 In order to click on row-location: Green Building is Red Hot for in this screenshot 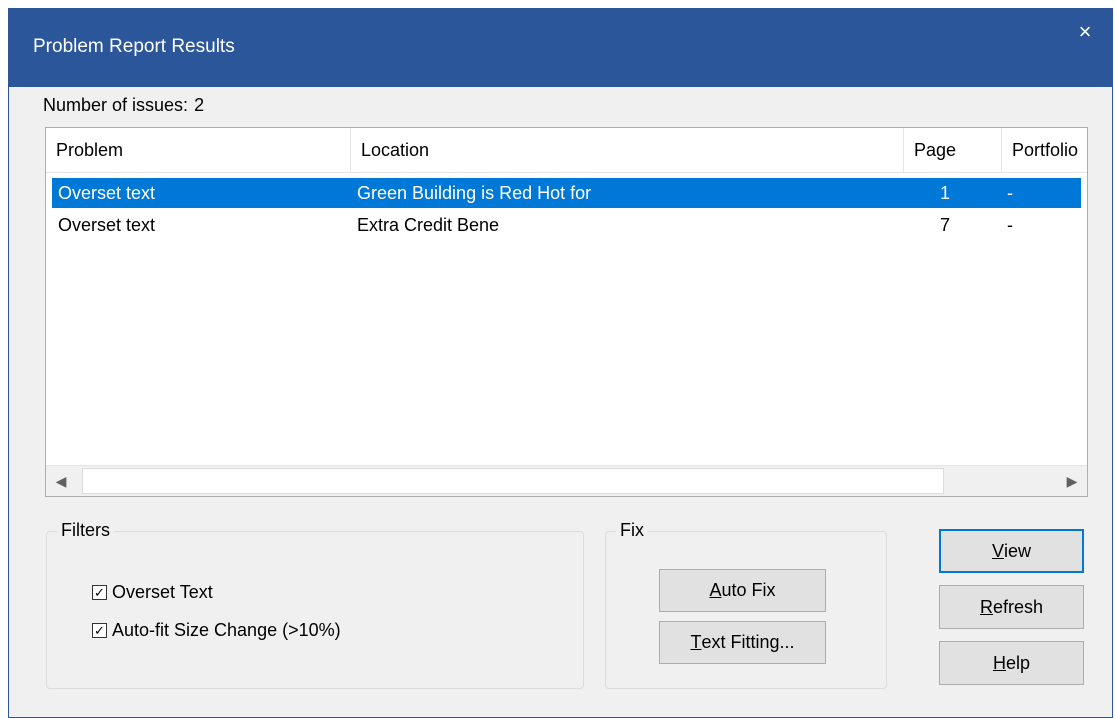, I will do `click(474, 193)`.